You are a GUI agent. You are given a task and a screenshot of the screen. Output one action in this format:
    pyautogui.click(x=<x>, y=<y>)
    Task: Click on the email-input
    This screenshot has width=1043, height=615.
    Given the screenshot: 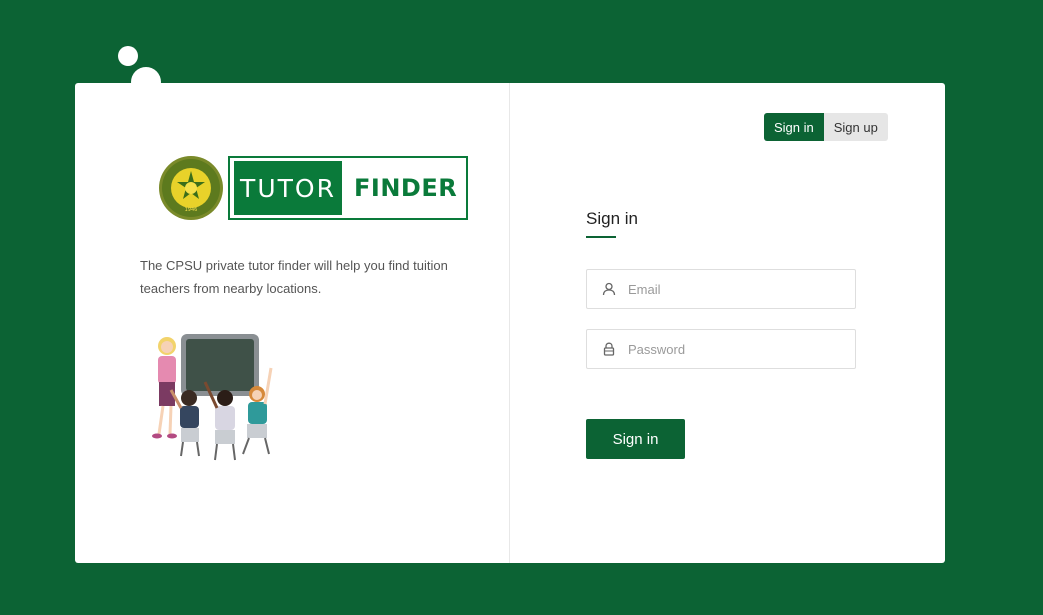 What is the action you would take?
    pyautogui.click(x=733, y=289)
    